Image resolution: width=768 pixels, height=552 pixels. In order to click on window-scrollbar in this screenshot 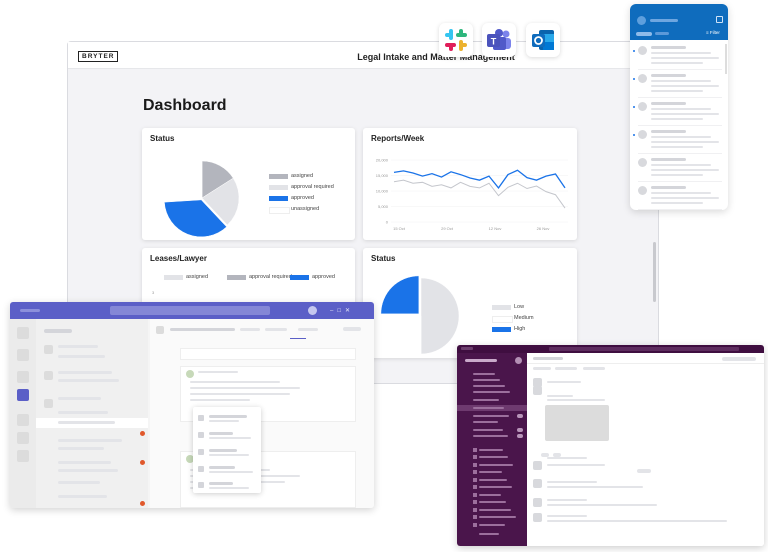, I will do `click(654, 272)`.